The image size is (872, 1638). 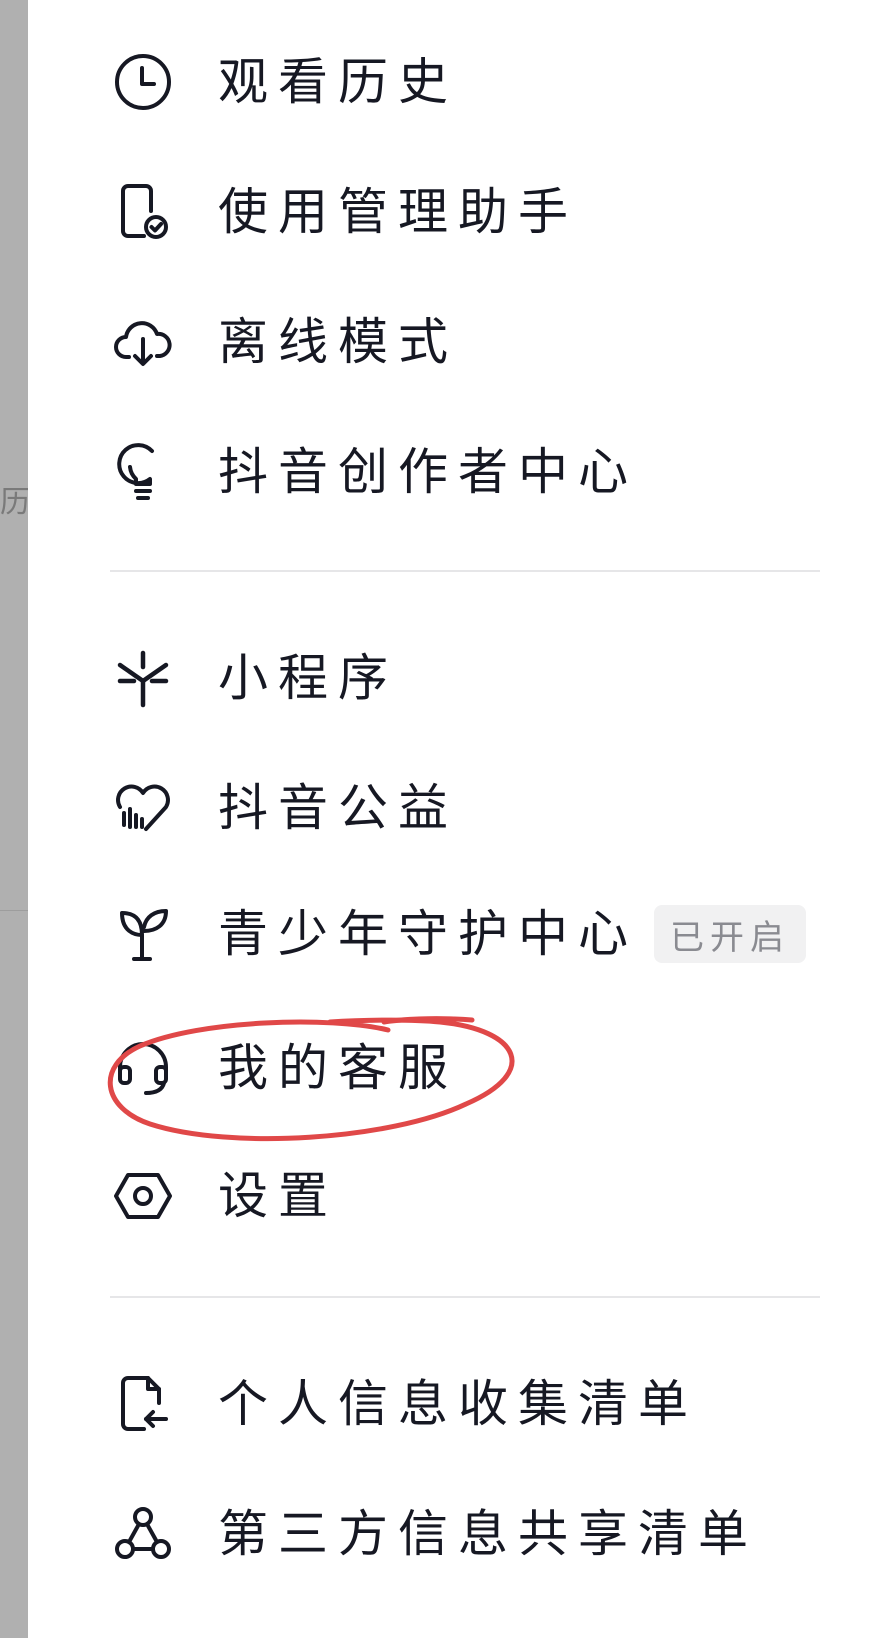 What do you see at coordinates (143, 678) in the screenshot?
I see `asterisk-icon` at bounding box center [143, 678].